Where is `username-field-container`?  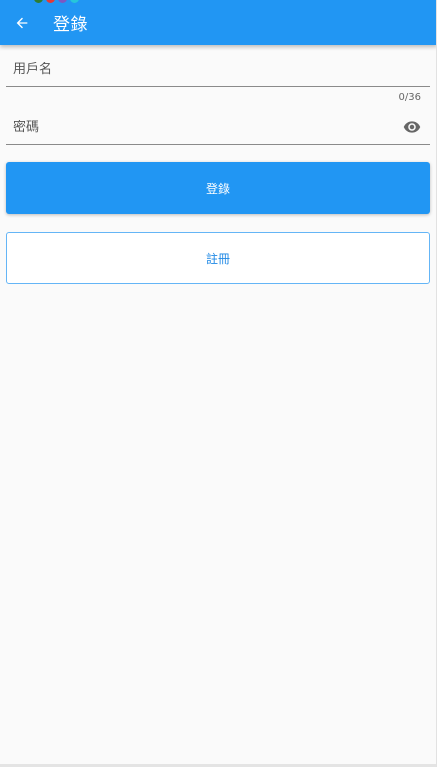 username-field-container is located at coordinates (218, 69).